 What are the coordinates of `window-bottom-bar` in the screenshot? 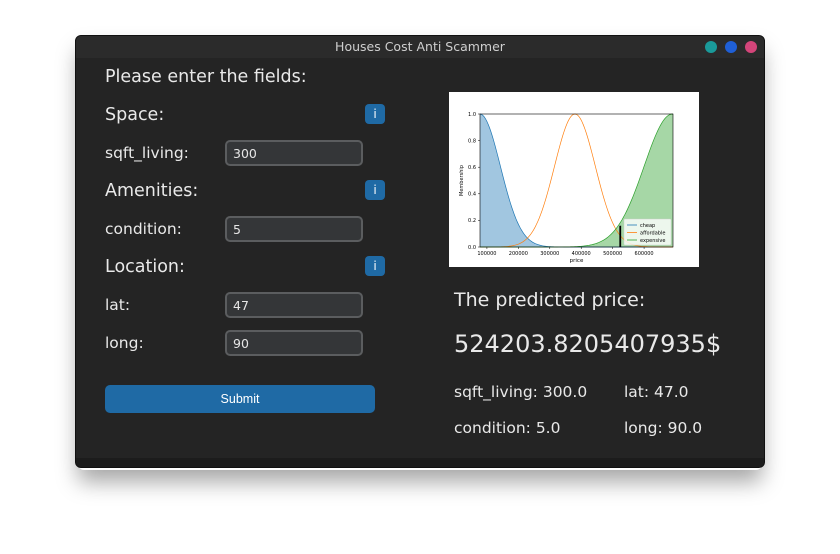 It's located at (420, 462).